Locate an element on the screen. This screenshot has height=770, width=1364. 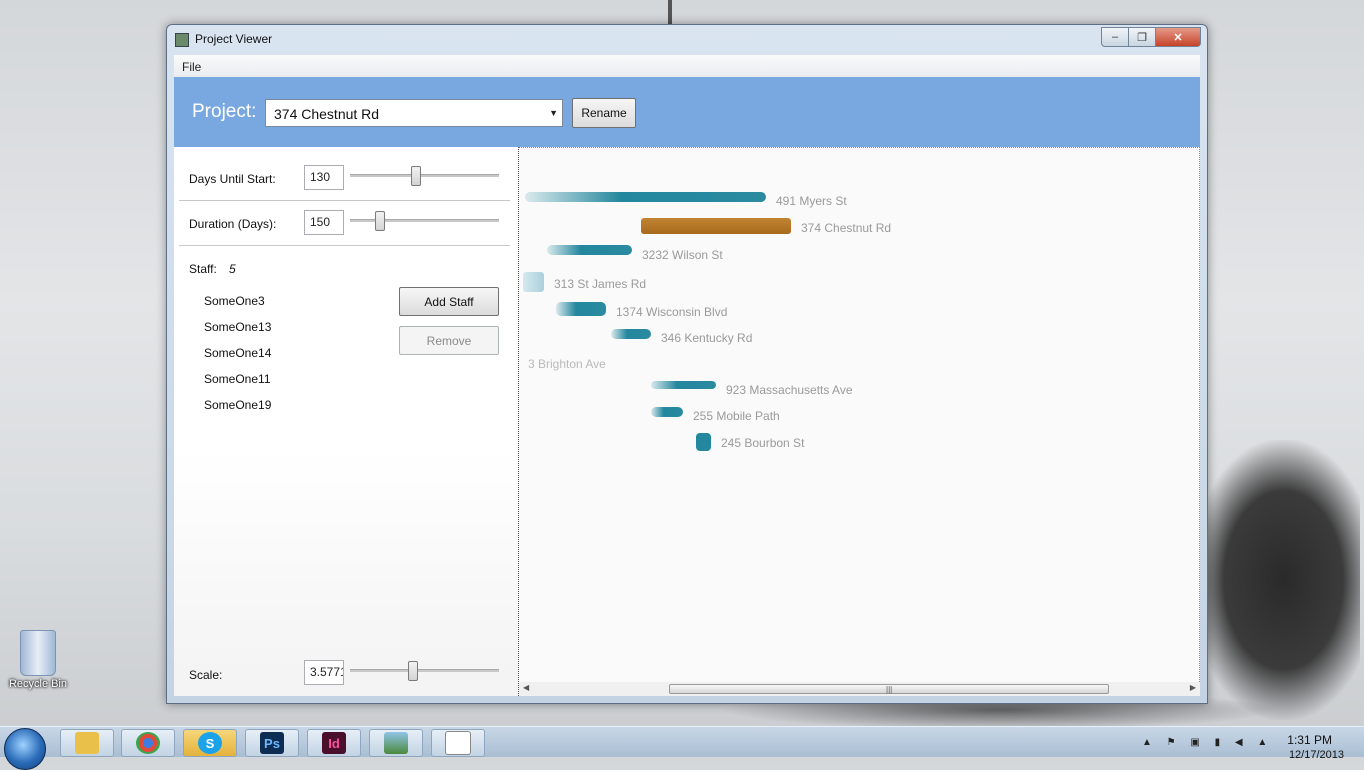
staff-count: 5 is located at coordinates (232, 269).